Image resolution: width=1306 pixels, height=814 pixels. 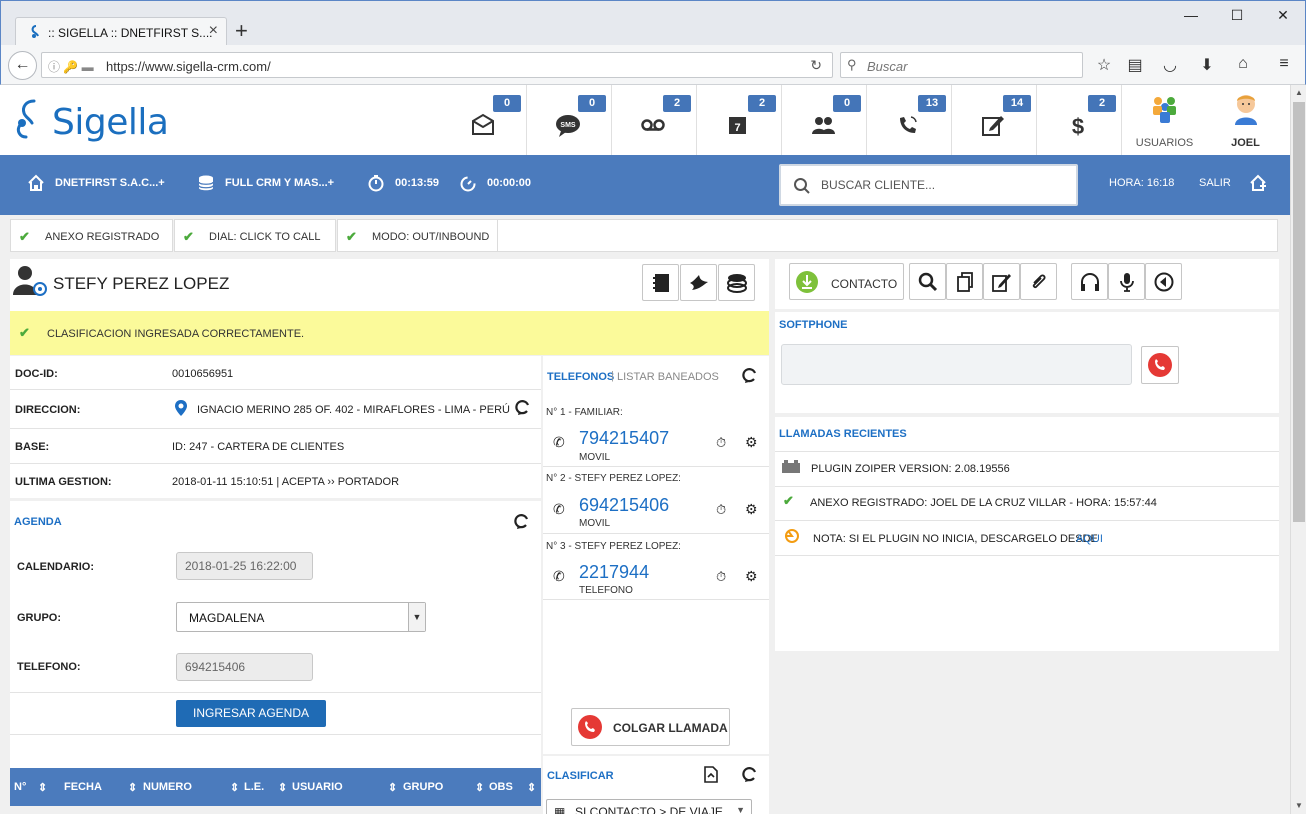 What do you see at coordinates (167, 787) in the screenshot?
I see `col-header-numero: NUMERO` at bounding box center [167, 787].